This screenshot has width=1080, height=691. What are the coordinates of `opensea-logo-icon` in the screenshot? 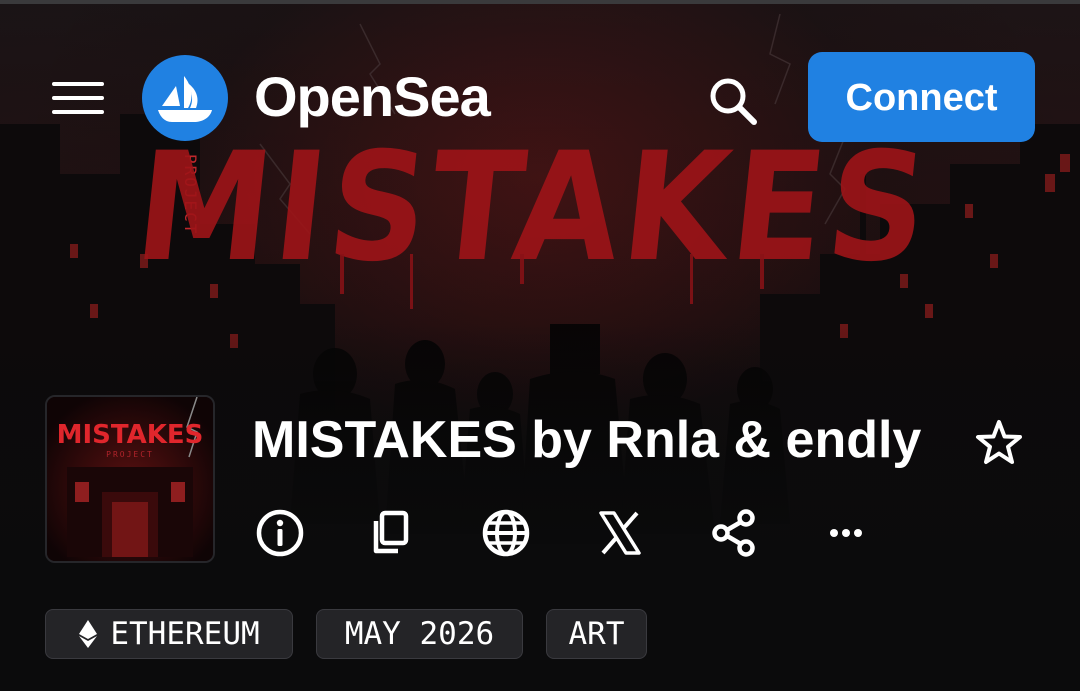 It's located at (185, 98).